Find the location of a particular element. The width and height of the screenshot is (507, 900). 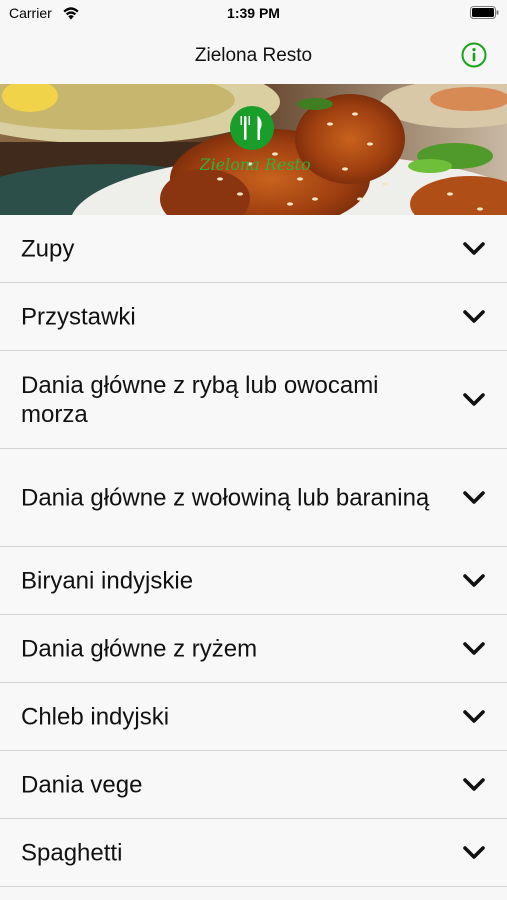

menu-category-row: Dania główne z ryżem is located at coordinates (253, 649).